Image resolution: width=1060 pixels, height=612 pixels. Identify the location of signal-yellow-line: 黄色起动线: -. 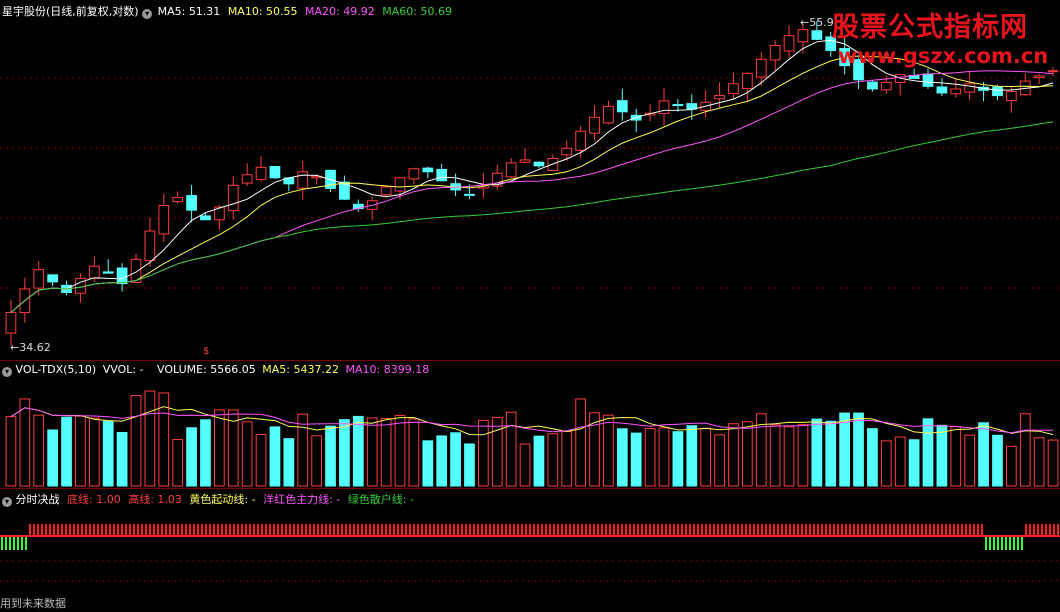
(222, 499).